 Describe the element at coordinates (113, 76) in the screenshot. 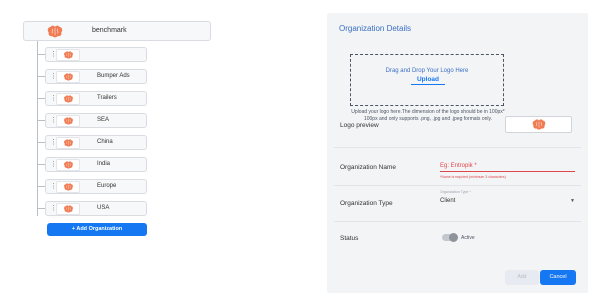

I see `child-org-name: Bumper Ads` at that location.